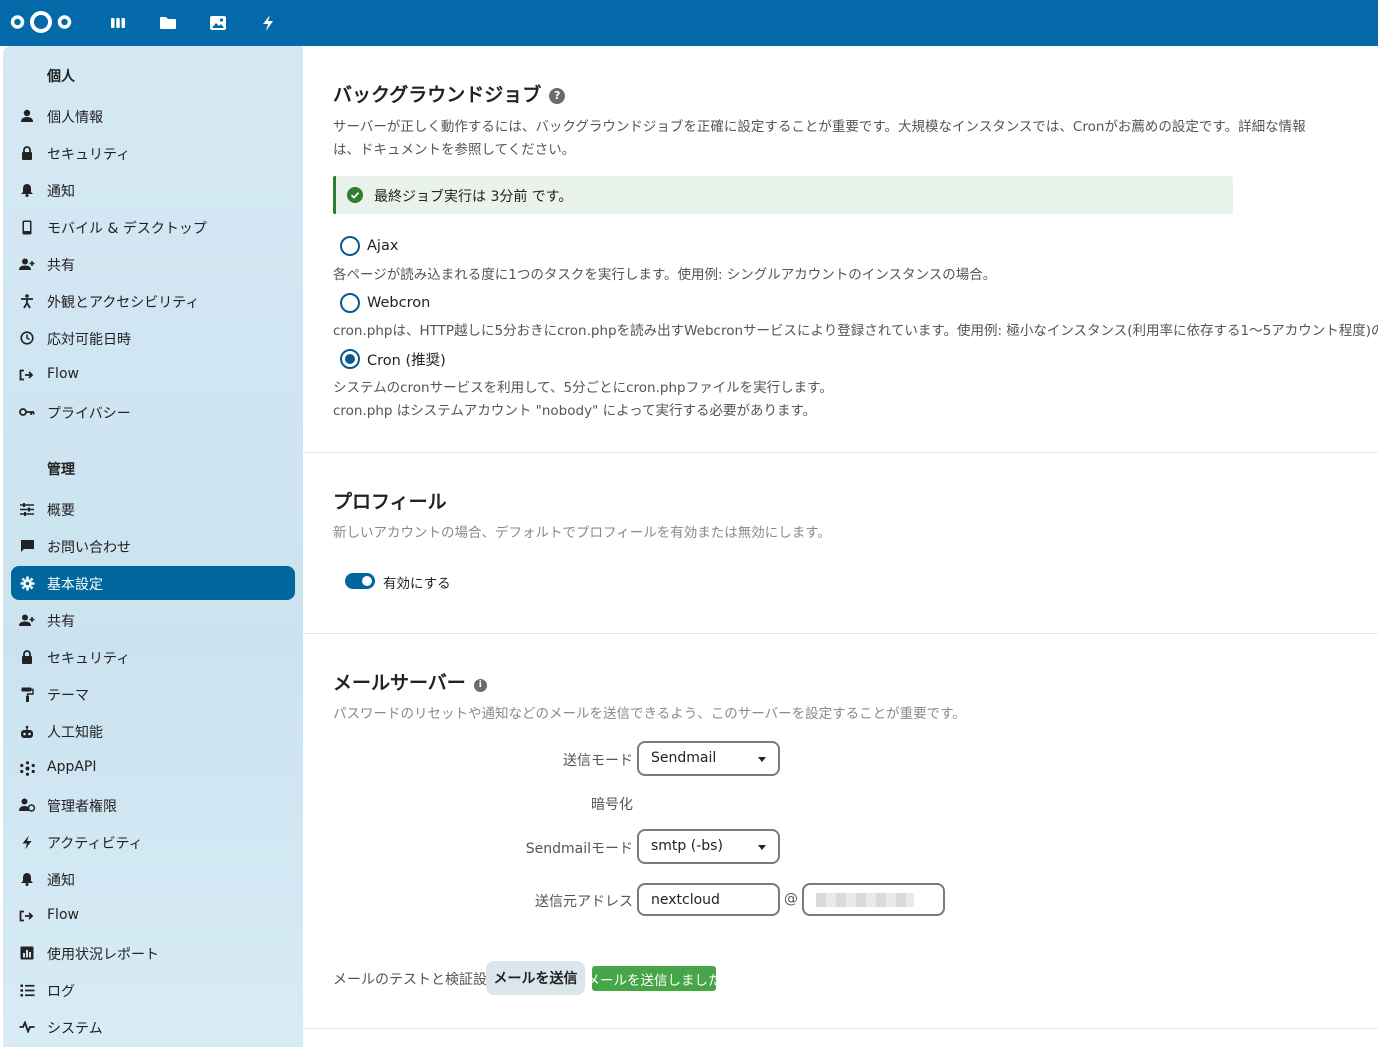  Describe the element at coordinates (153, 153) in the screenshot. I see `sidebar-item-security: セキュリティ` at that location.